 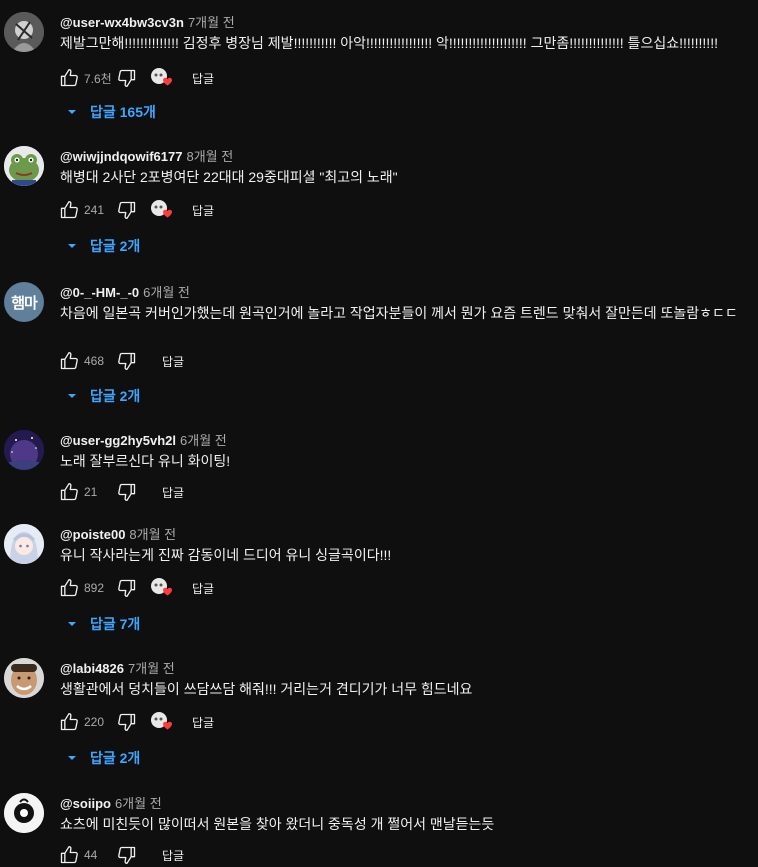 I want to click on author-name: @soiipo, so click(x=85, y=803).